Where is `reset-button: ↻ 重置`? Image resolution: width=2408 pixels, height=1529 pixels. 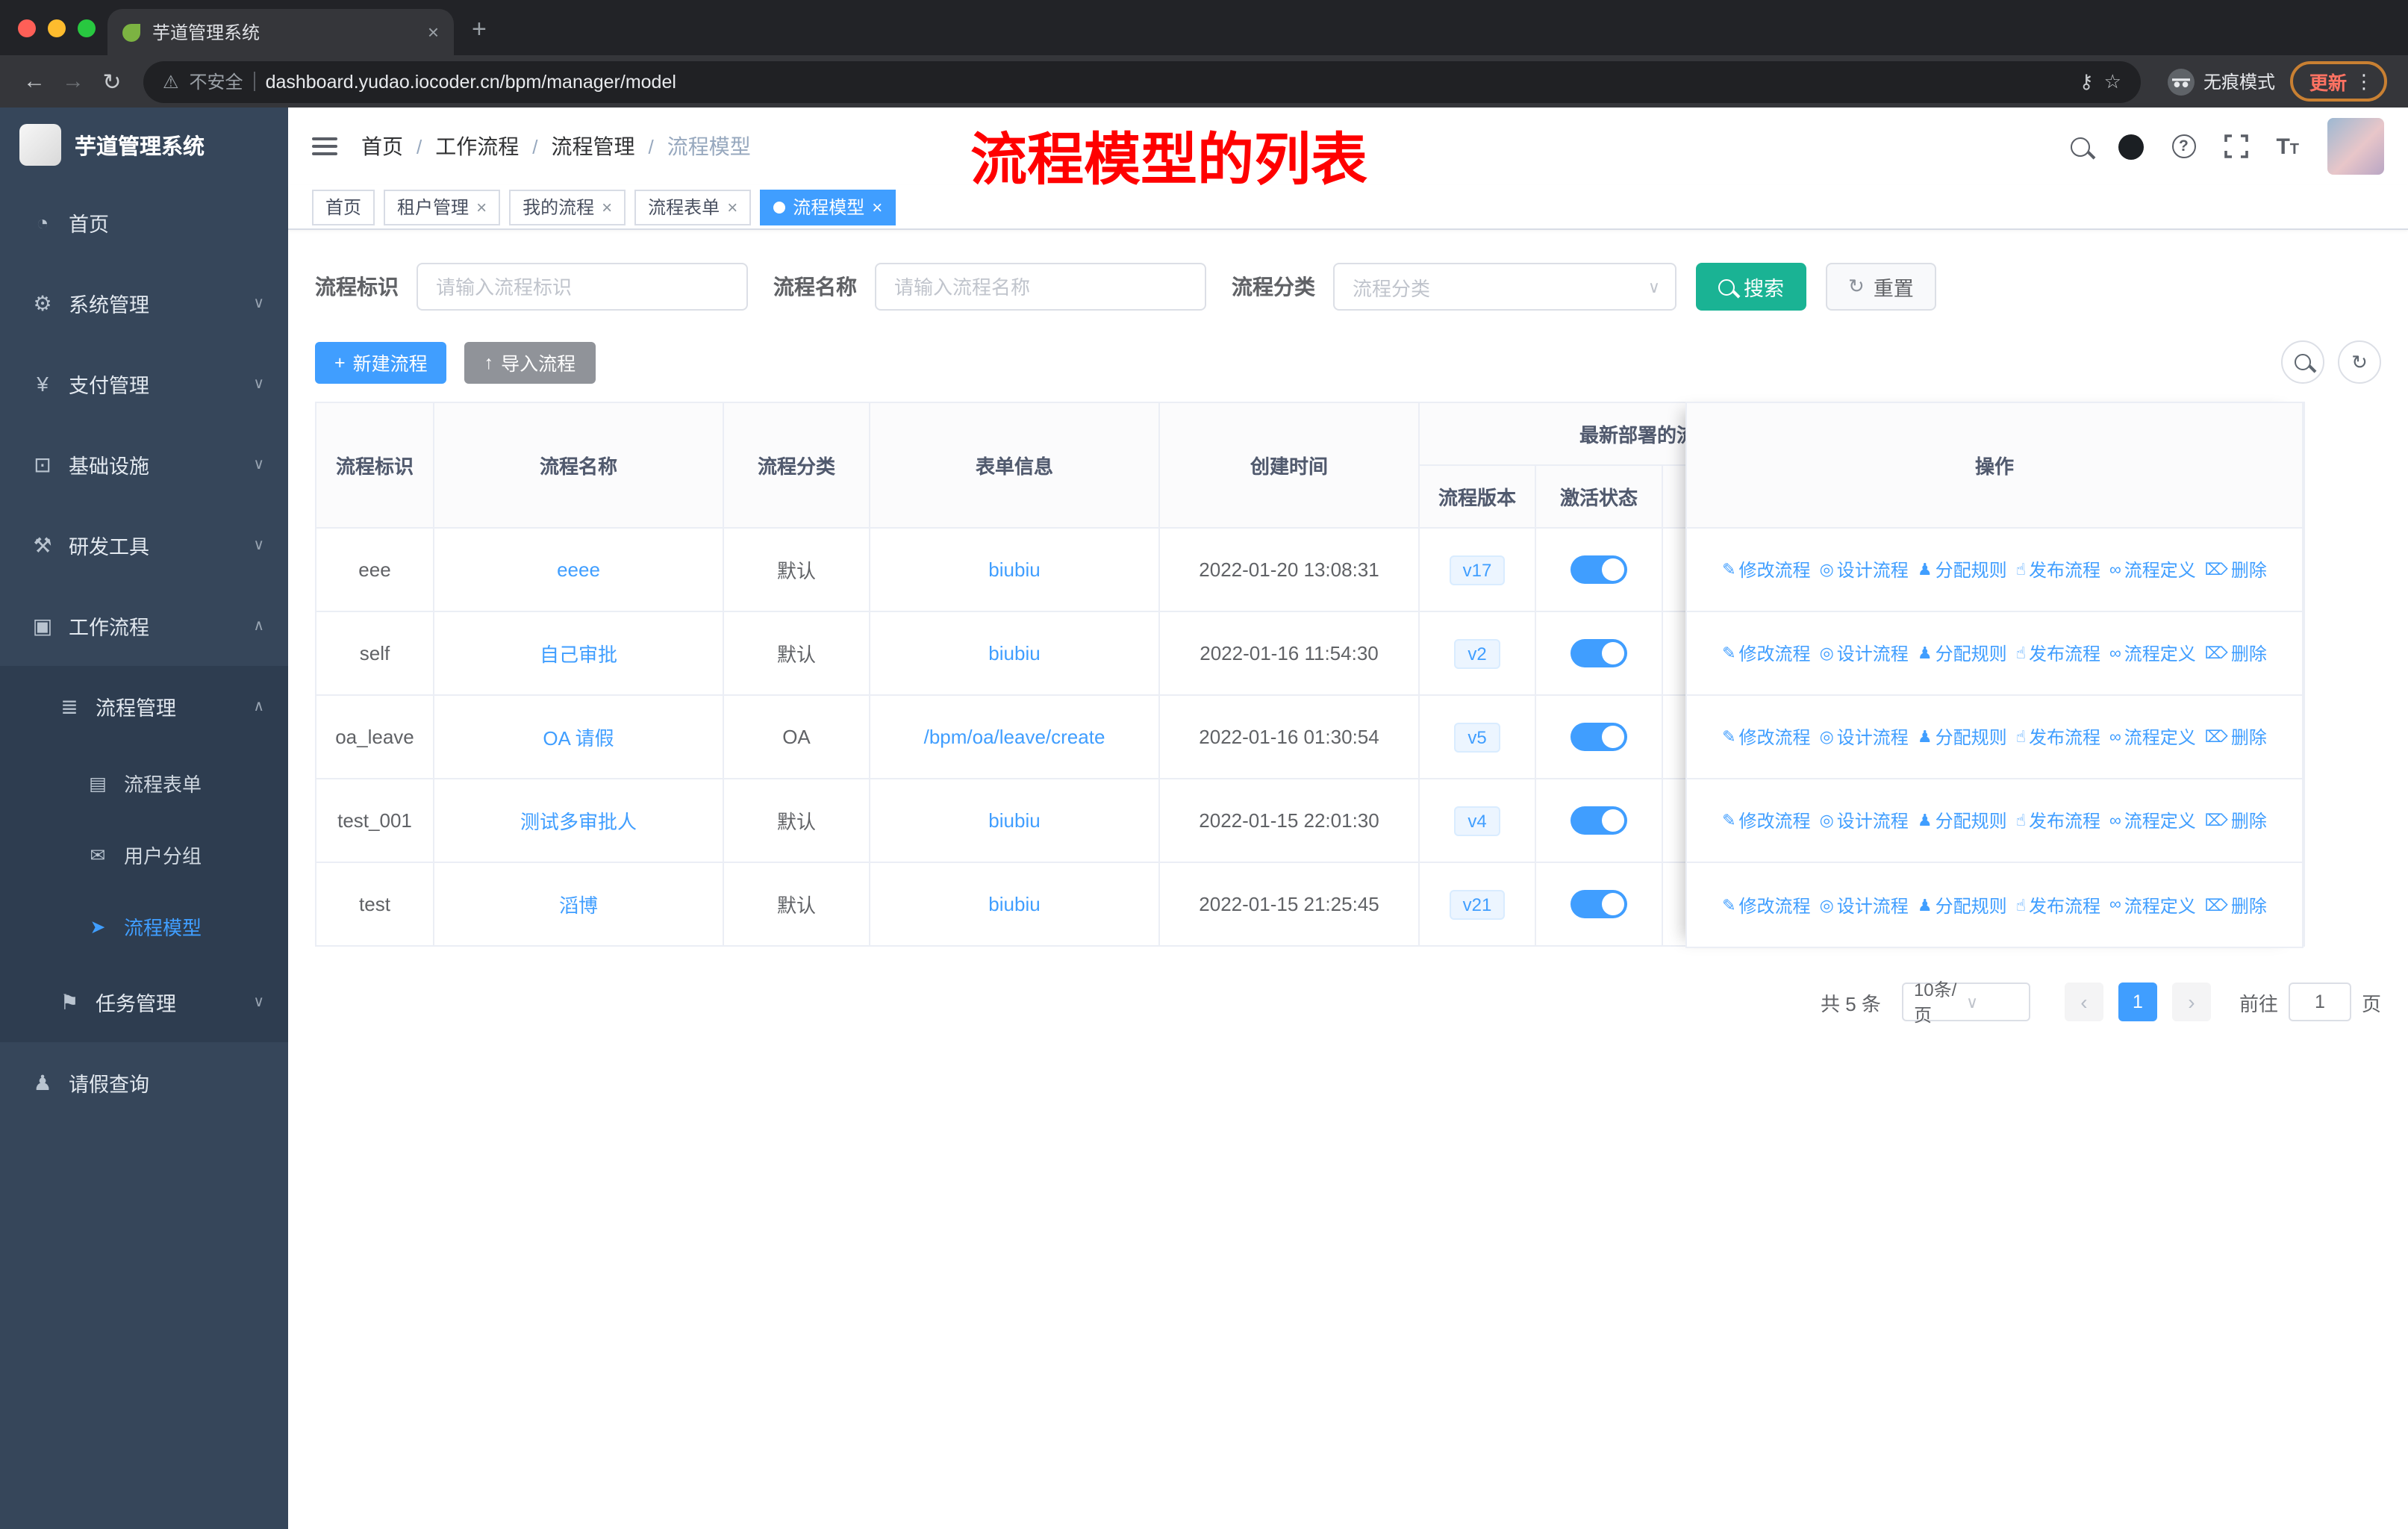 reset-button: ↻ 重置 is located at coordinates (1881, 287).